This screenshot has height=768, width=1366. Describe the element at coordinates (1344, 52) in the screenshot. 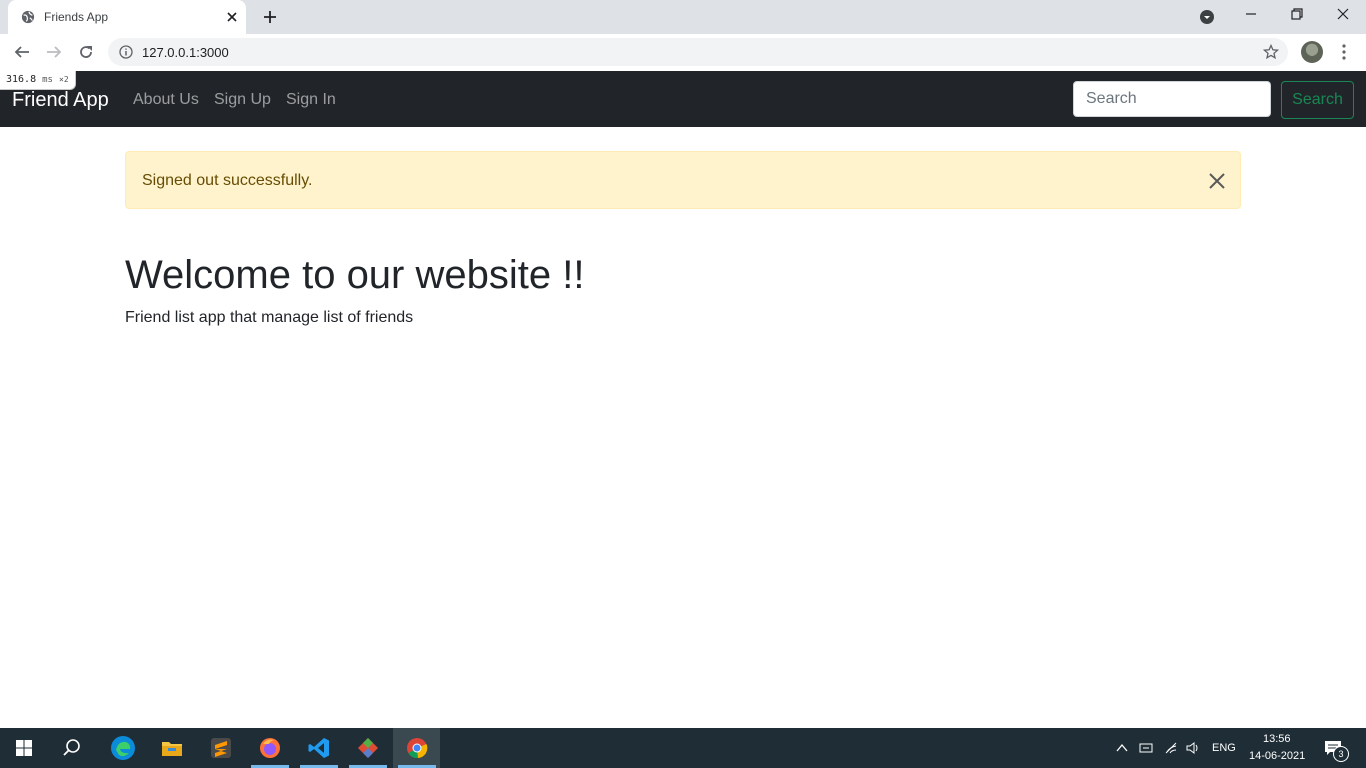

I see `more-vertical-icon` at that location.